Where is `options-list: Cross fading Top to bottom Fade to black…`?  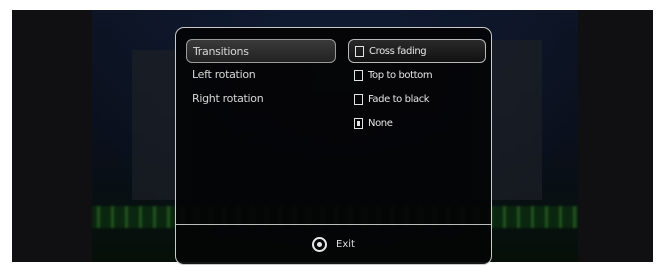
options-list: Cross fading Top to bottom Fade to black… is located at coordinates (417, 87).